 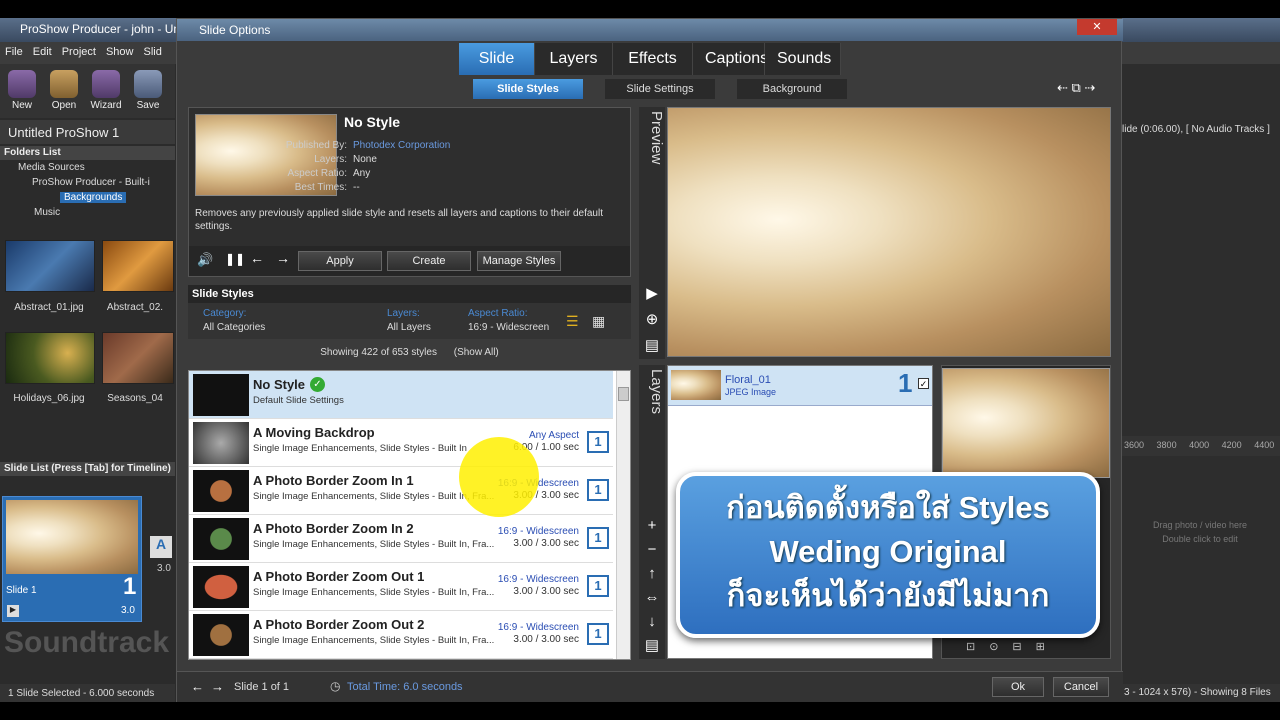 I want to click on layer-tool-icons: ⊡⊙⊟⊞, so click(x=1012, y=646).